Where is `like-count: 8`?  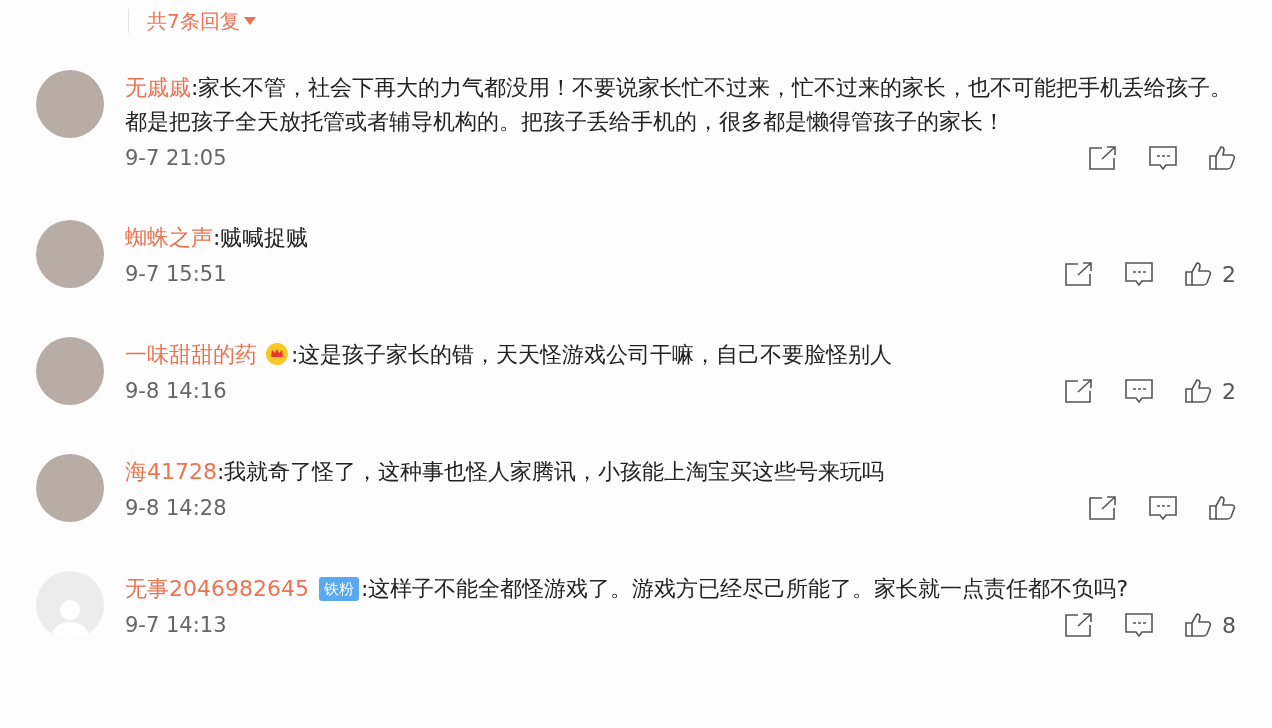 like-count: 8 is located at coordinates (1229, 625).